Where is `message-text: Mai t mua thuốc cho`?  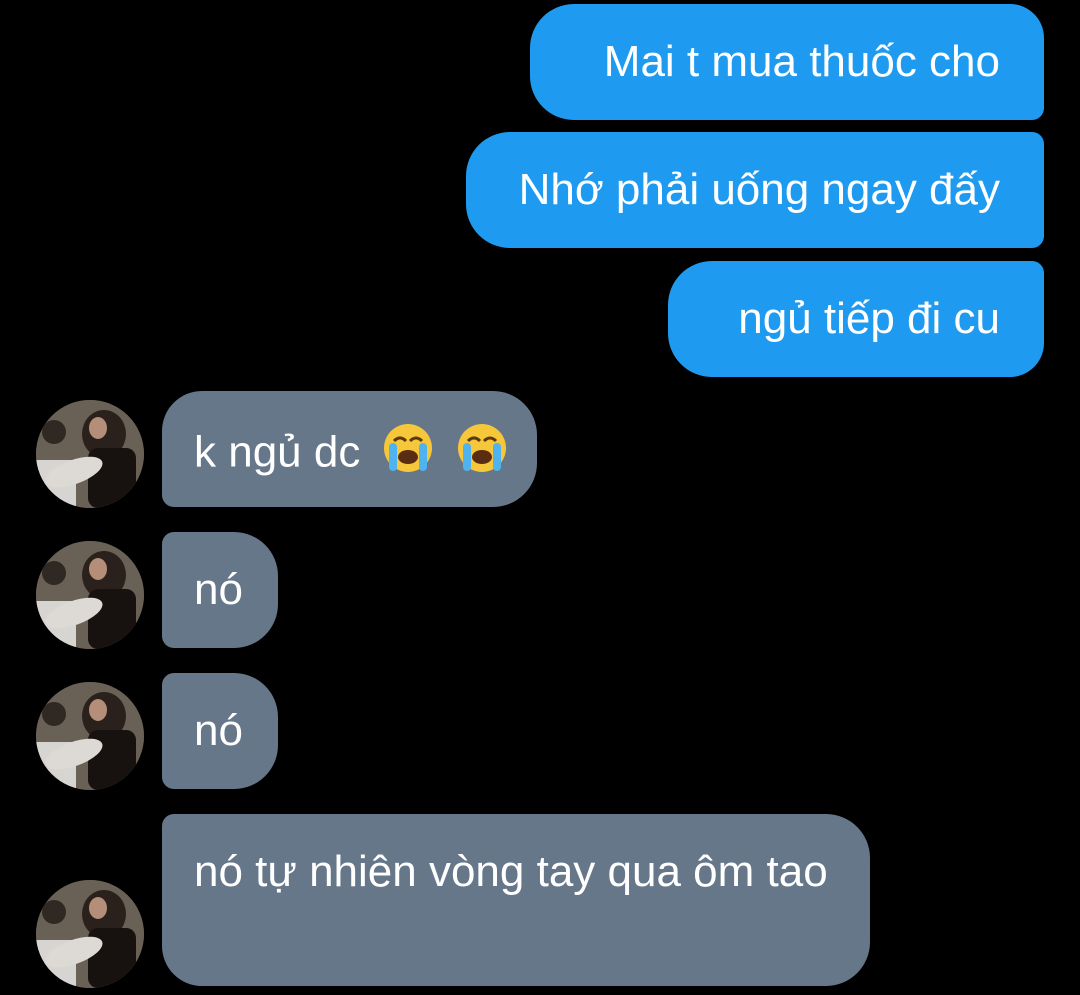 message-text: Mai t mua thuốc cho is located at coordinates (801, 61).